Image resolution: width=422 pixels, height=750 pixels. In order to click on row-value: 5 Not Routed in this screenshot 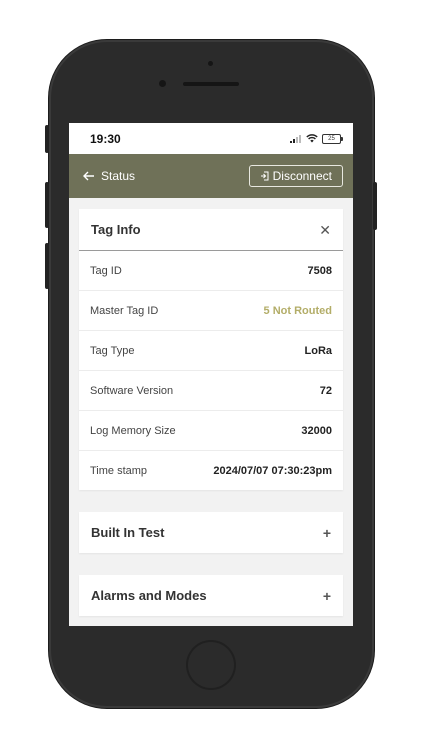, I will do `click(297, 310)`.